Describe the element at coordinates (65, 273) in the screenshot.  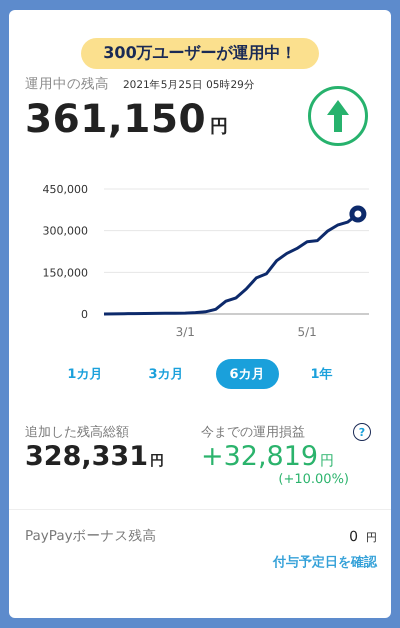
I see `axis-label: 150,000` at that location.